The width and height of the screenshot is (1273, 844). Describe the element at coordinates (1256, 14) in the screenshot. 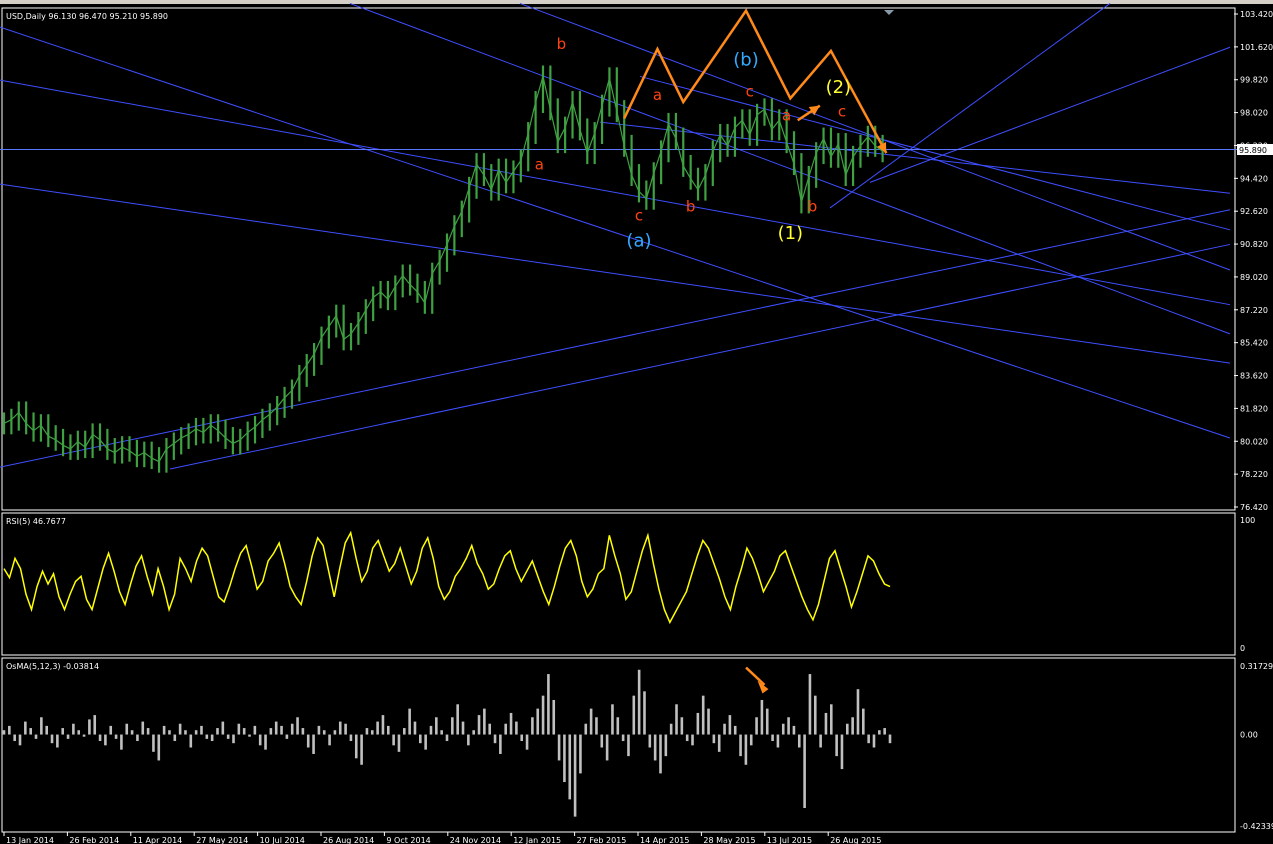

I see `price-y-tick-label: 103.420` at that location.